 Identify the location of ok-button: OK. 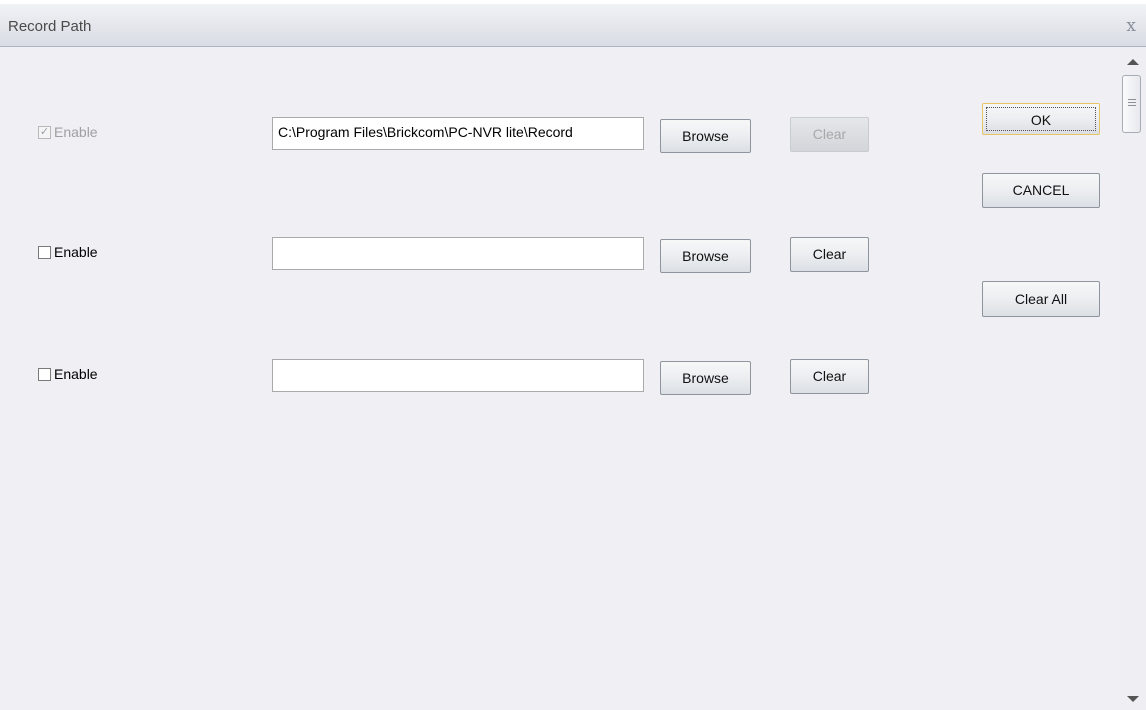
(1041, 119).